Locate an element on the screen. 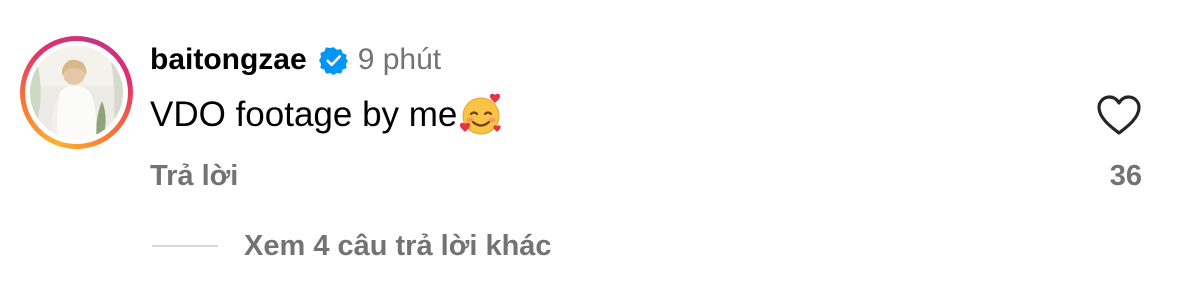 The width and height of the screenshot is (1200, 302). like-count: 36 is located at coordinates (1125, 176).